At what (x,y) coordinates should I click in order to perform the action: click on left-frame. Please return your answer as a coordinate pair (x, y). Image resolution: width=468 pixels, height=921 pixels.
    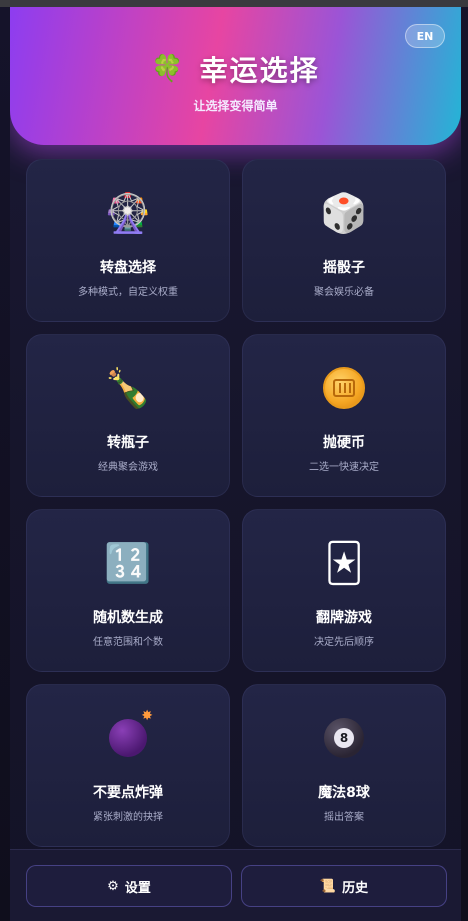
    Looking at the image, I should click on (5, 464).